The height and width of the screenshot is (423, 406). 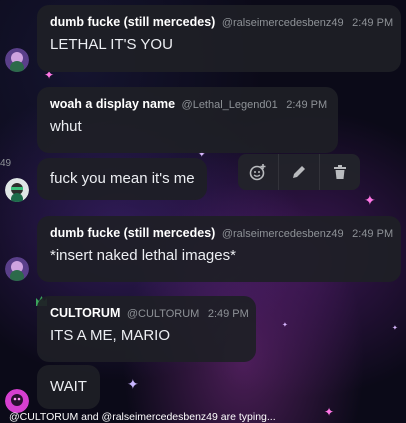 I want to click on message-bubble: fuck you mean it's me, so click(x=122, y=179).